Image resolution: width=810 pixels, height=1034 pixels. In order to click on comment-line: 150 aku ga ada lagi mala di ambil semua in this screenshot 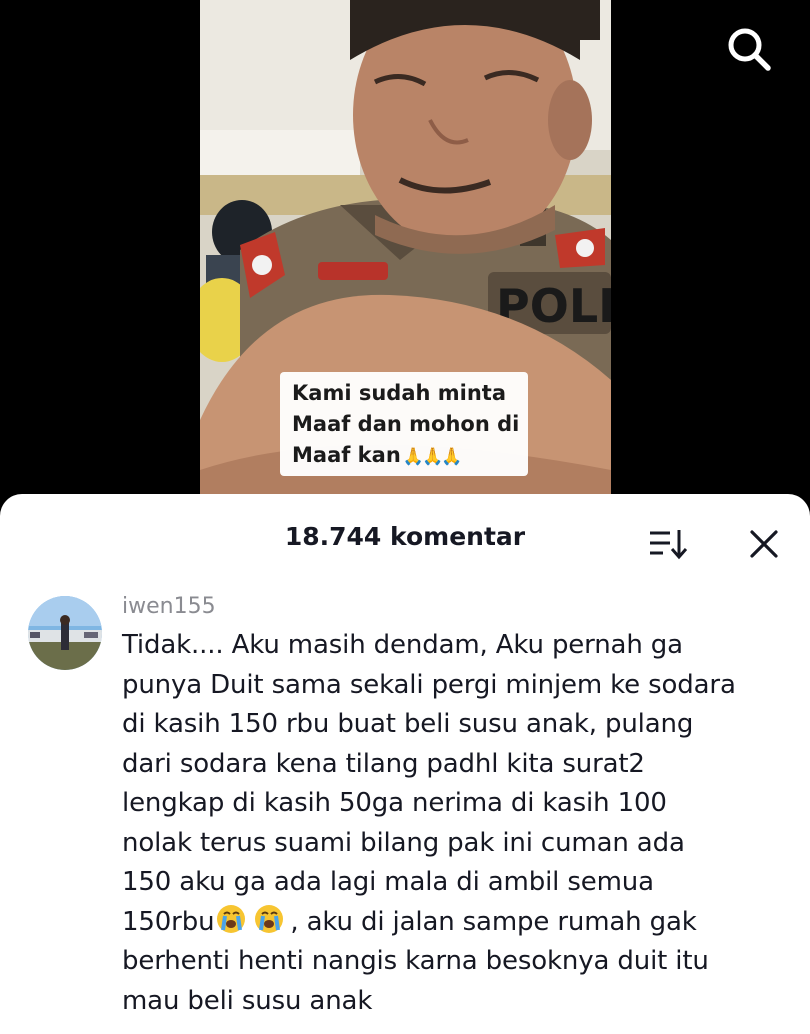, I will do `click(388, 882)`.